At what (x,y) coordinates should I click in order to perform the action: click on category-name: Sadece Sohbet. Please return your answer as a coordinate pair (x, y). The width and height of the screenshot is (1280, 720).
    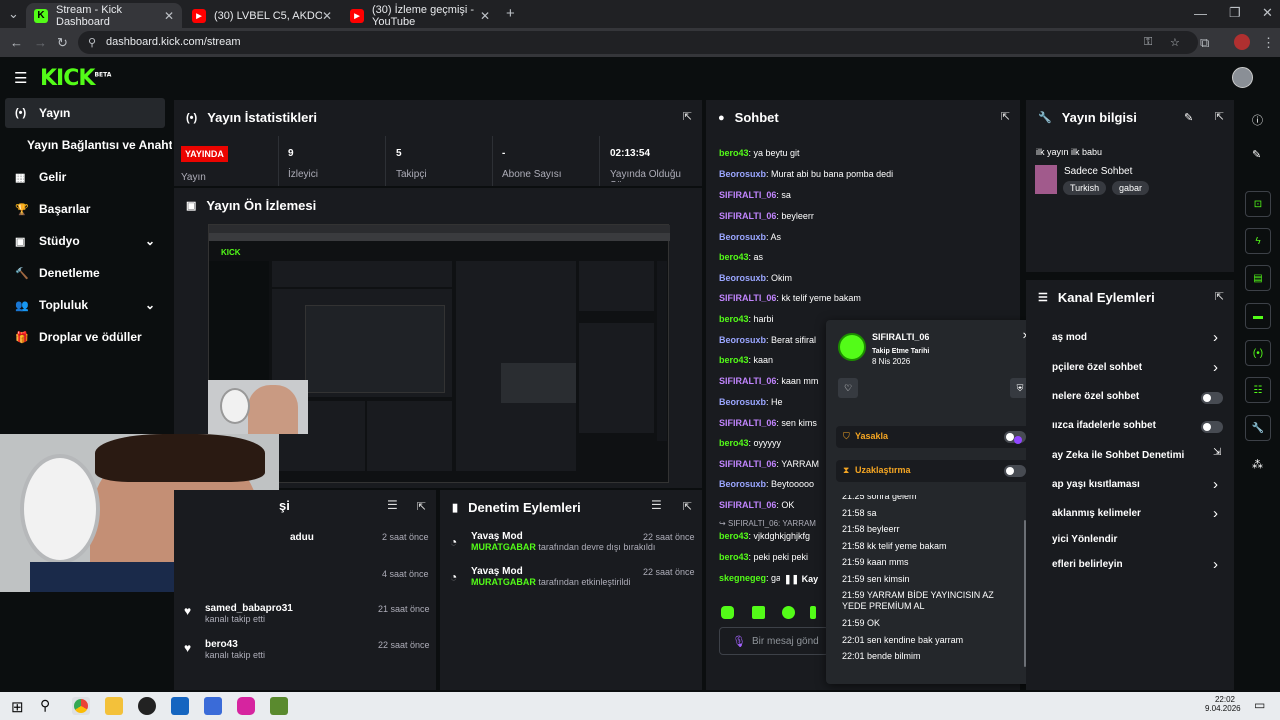
    Looking at the image, I should click on (1098, 171).